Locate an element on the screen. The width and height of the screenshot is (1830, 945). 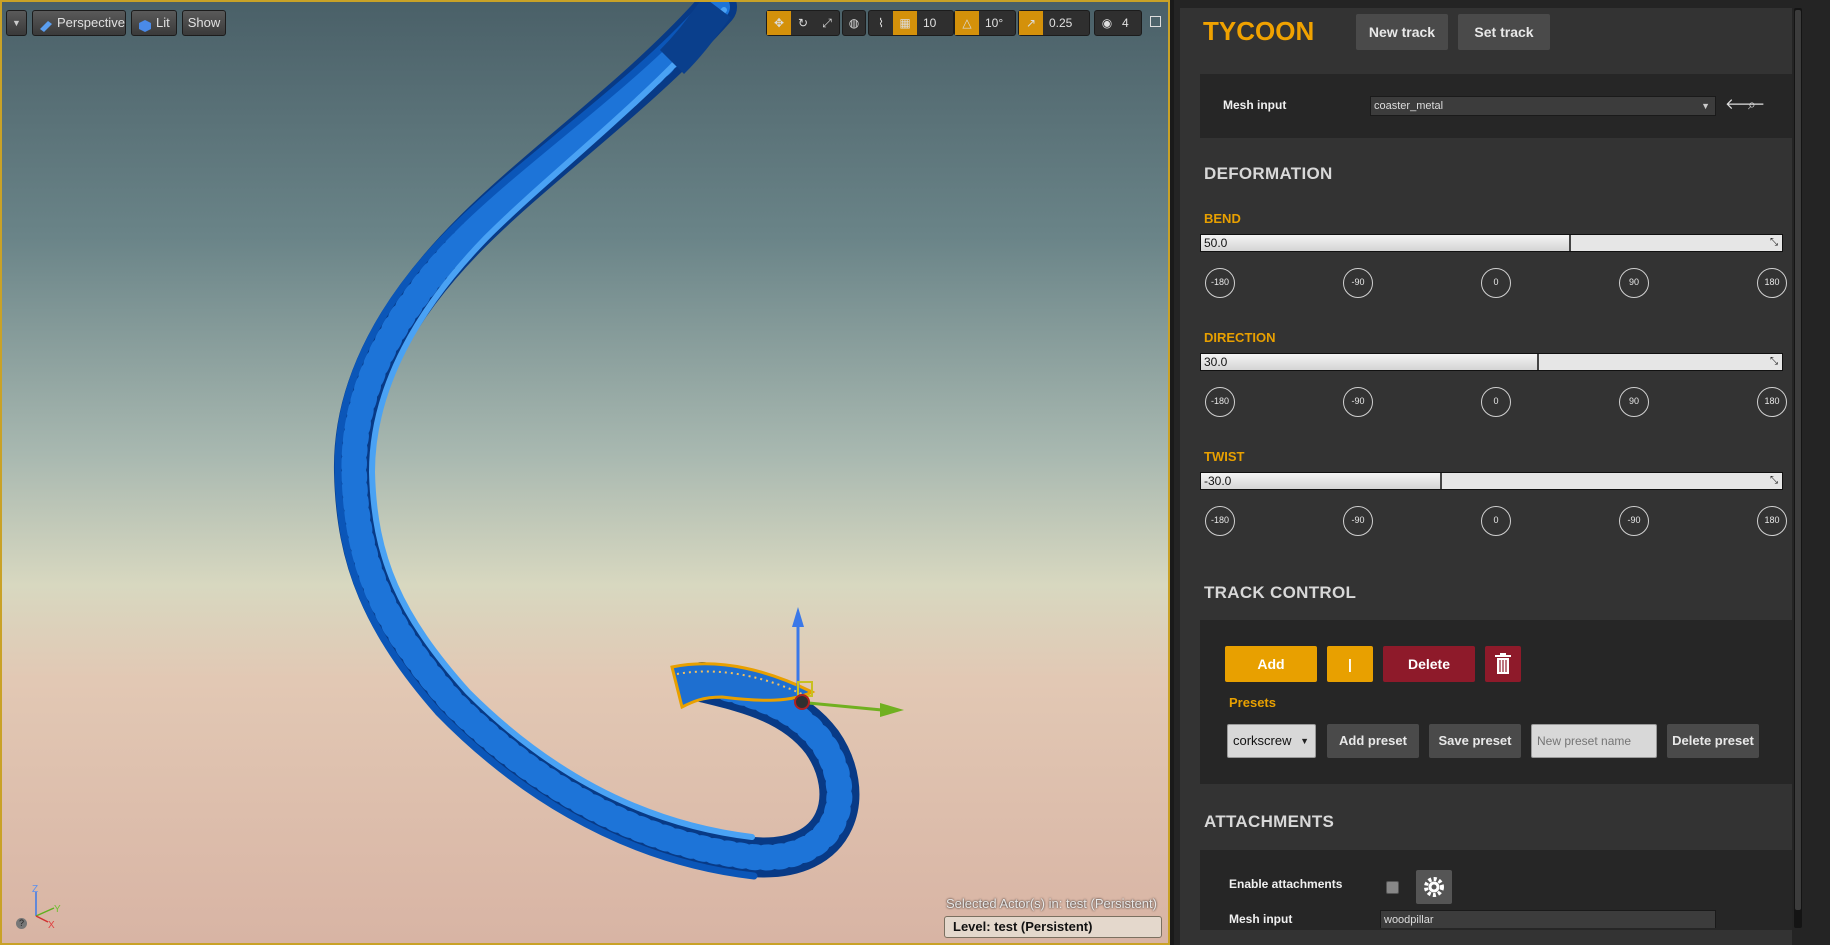
rotation-snap-toggle: △ is located at coordinates (967, 23).